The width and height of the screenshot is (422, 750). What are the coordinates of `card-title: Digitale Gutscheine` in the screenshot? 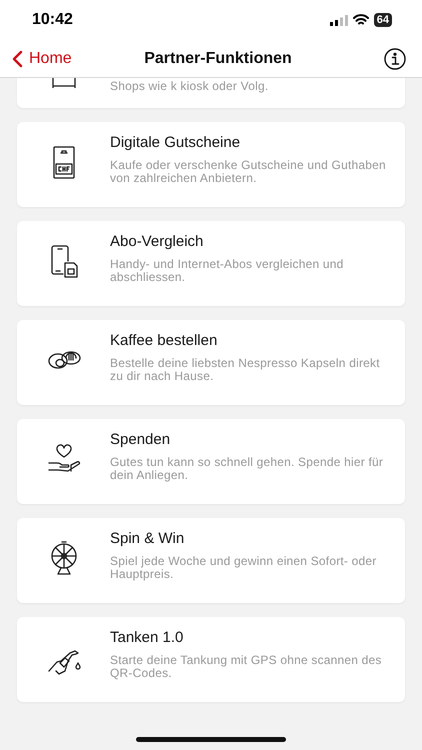 It's located at (176, 142).